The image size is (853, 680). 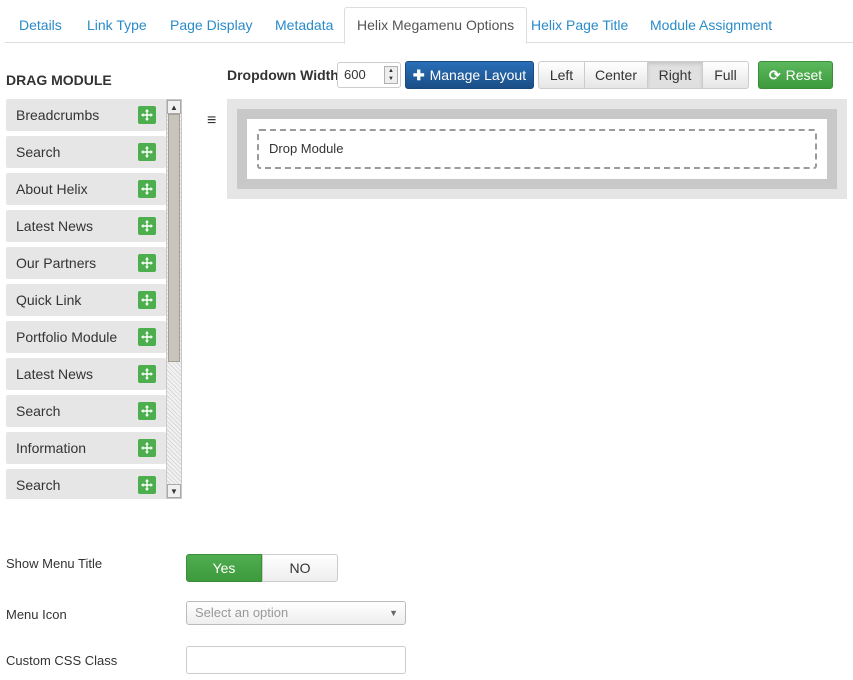 What do you see at coordinates (54, 563) in the screenshot?
I see `show-menu-title-label: Show Menu Title` at bounding box center [54, 563].